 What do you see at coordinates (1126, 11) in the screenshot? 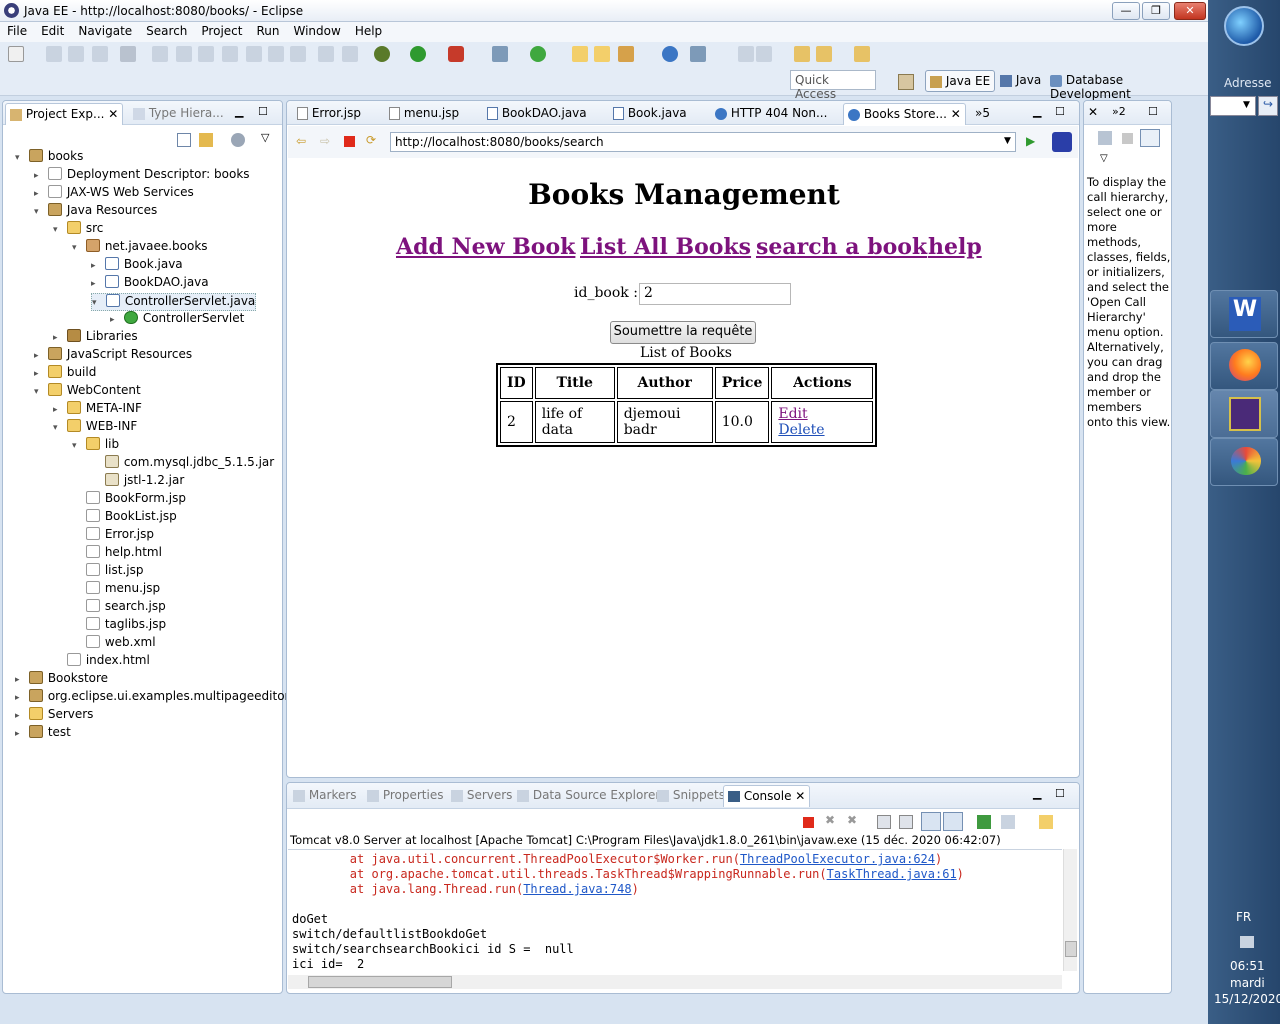
I see `minimize-button: —` at bounding box center [1126, 11].